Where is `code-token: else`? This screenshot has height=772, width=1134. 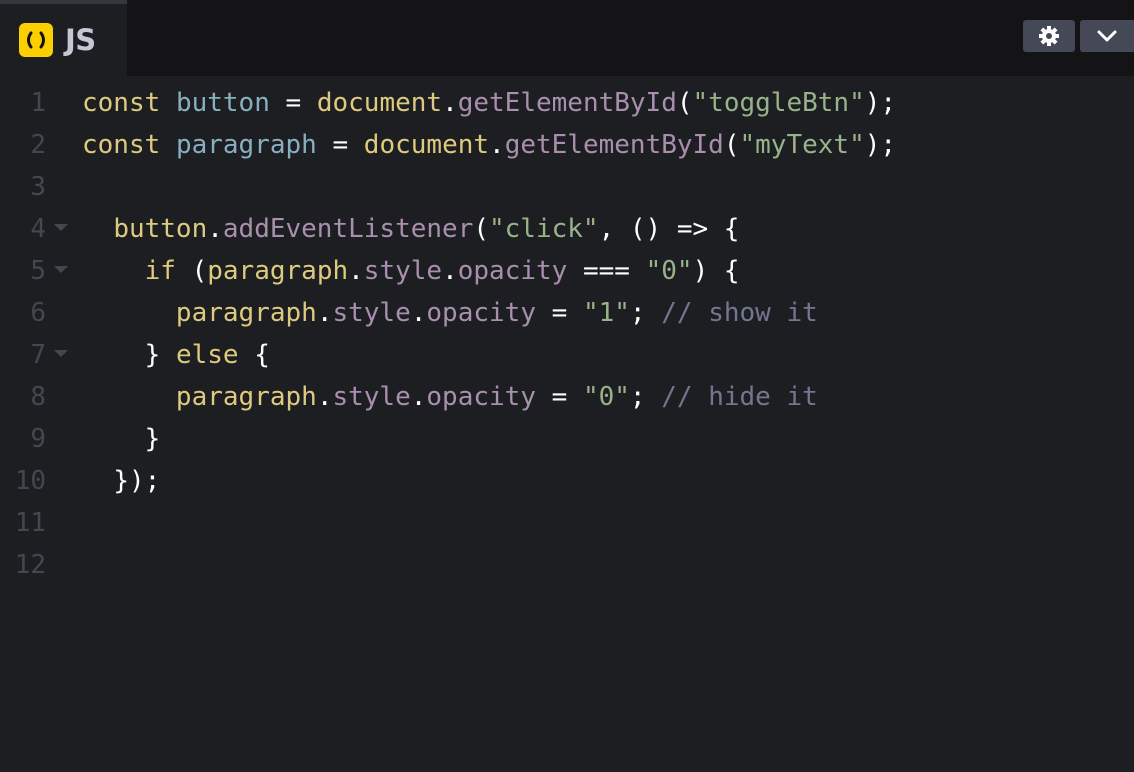 code-token: else is located at coordinates (207, 355).